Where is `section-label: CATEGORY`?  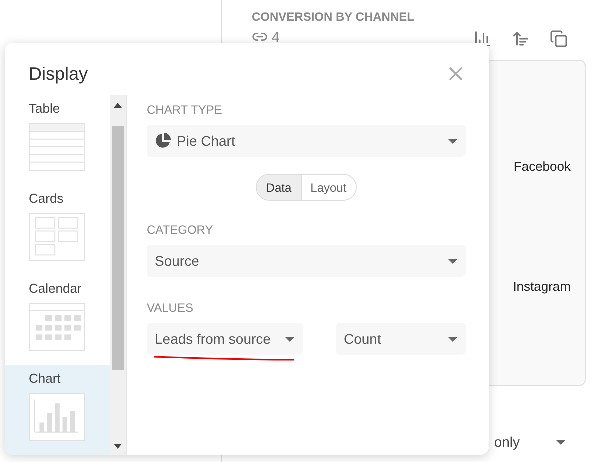
section-label: CATEGORY is located at coordinates (180, 230).